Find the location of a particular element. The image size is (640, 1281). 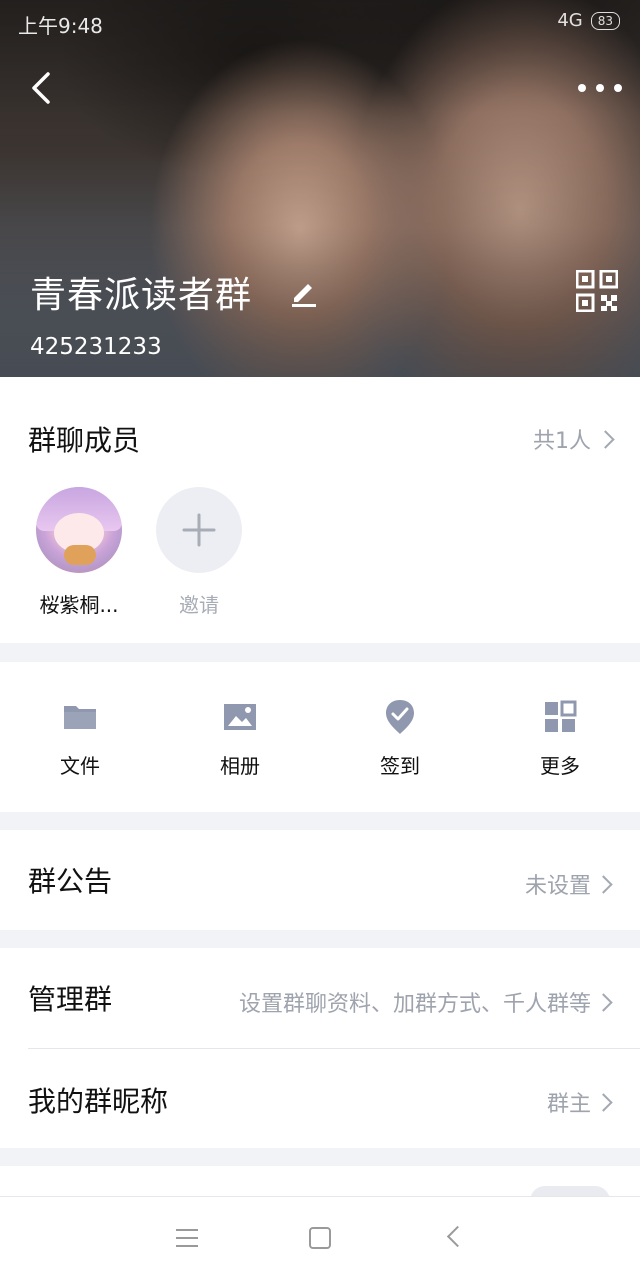

system-nav-bar is located at coordinates (320, 1238).